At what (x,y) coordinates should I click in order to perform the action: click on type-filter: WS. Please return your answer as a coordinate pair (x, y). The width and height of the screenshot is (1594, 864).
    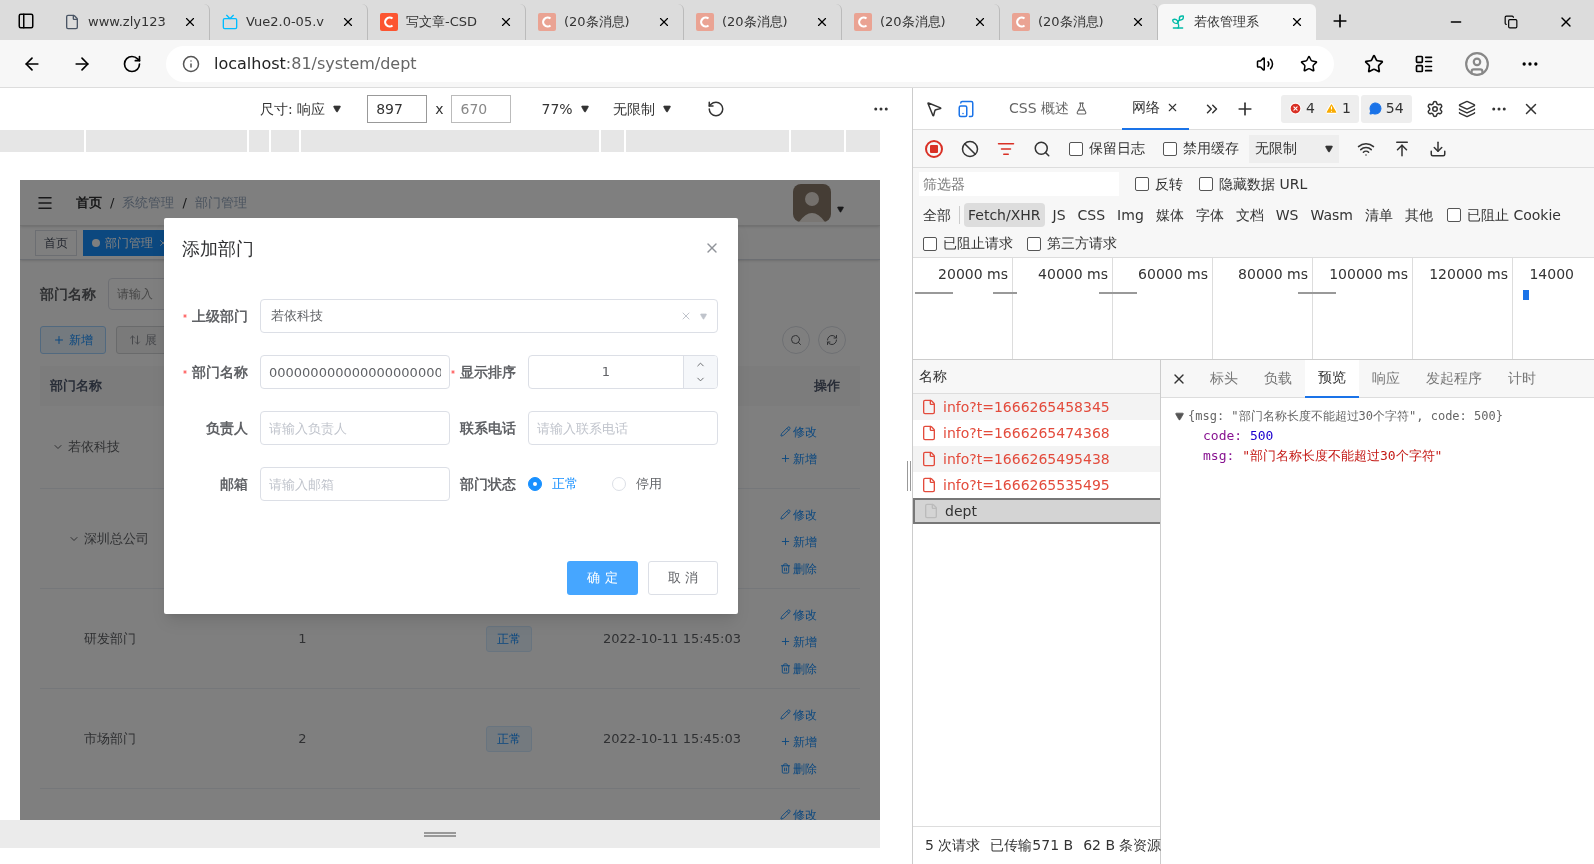
    Looking at the image, I should click on (1287, 215).